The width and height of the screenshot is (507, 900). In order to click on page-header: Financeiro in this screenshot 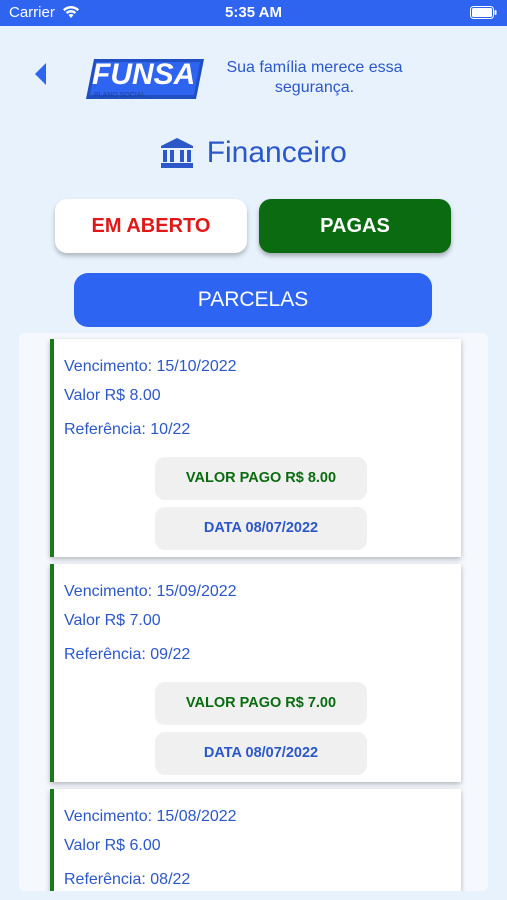, I will do `click(253, 153)`.